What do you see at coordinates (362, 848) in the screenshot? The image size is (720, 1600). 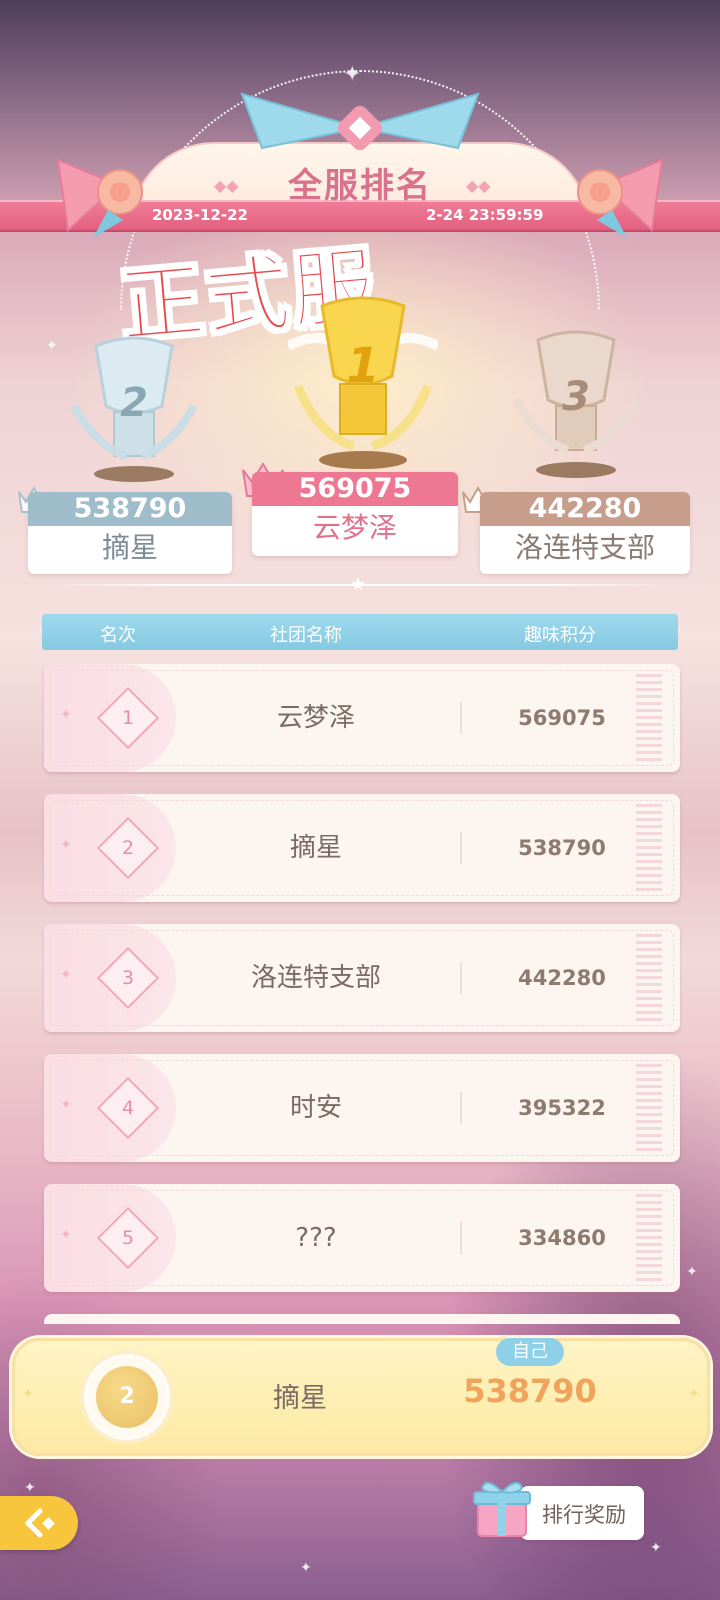 I see `table-row: ✦ 2 摘星 538790` at bounding box center [362, 848].